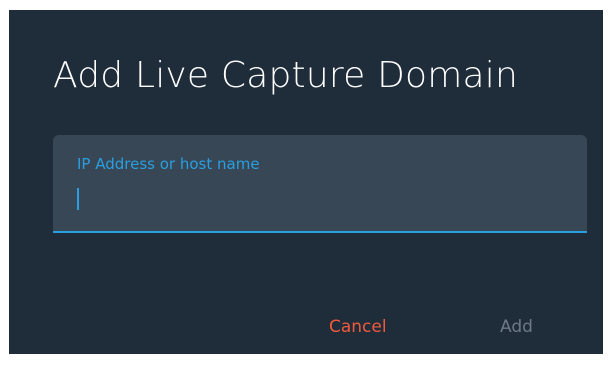  Describe the element at coordinates (320, 197) in the screenshot. I see `ip-address-input` at that location.